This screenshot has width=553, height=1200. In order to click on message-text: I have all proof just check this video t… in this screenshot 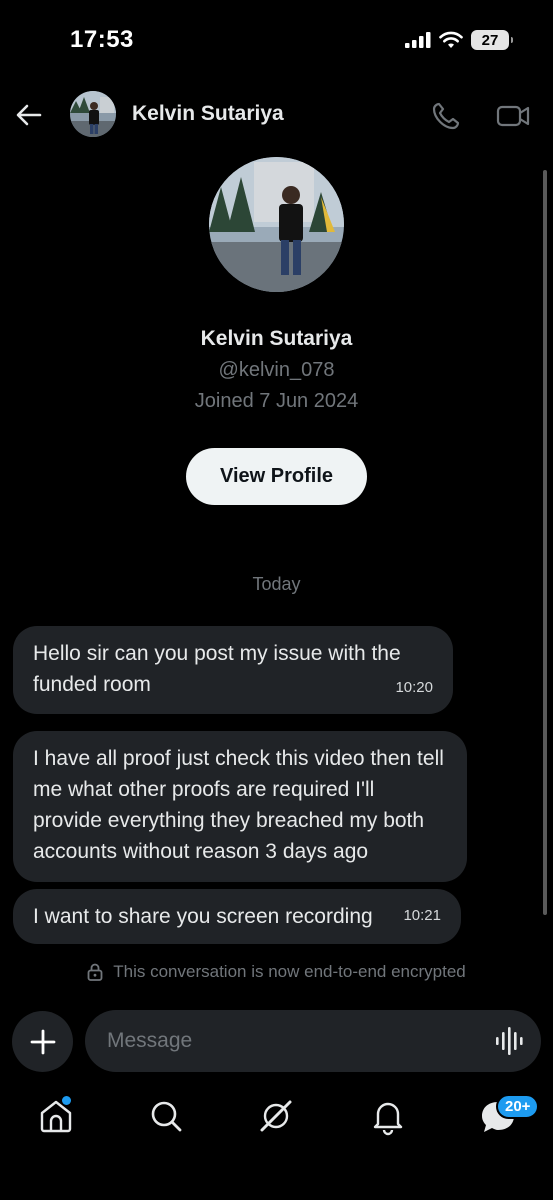, I will do `click(238, 805)`.